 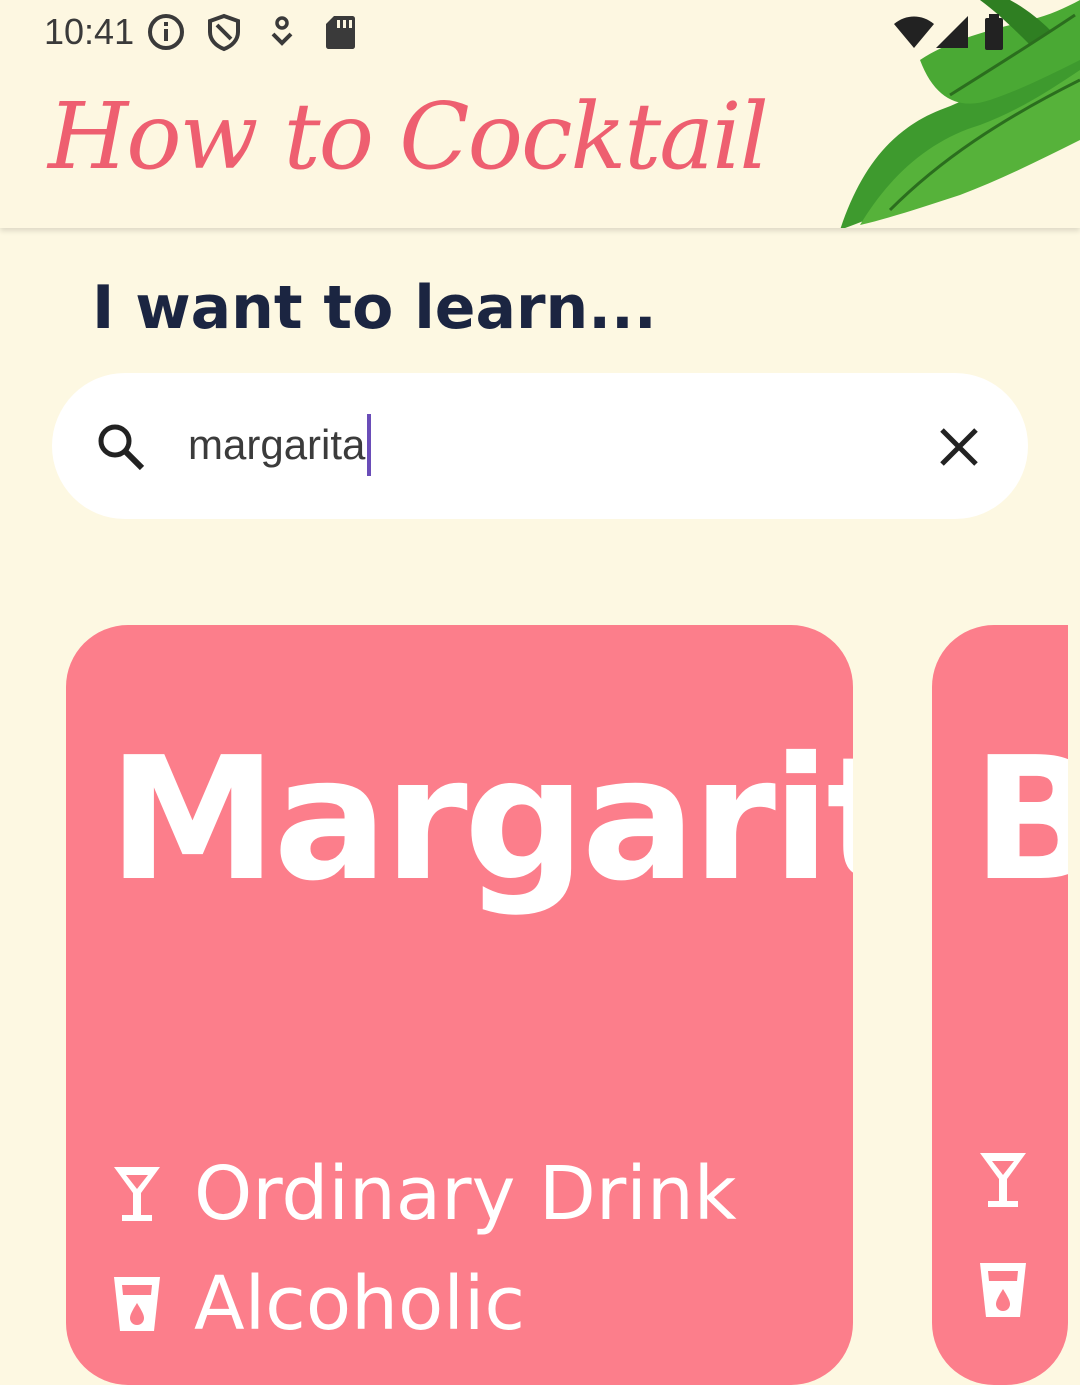 What do you see at coordinates (914, 32) in the screenshot?
I see `wifi-icon` at bounding box center [914, 32].